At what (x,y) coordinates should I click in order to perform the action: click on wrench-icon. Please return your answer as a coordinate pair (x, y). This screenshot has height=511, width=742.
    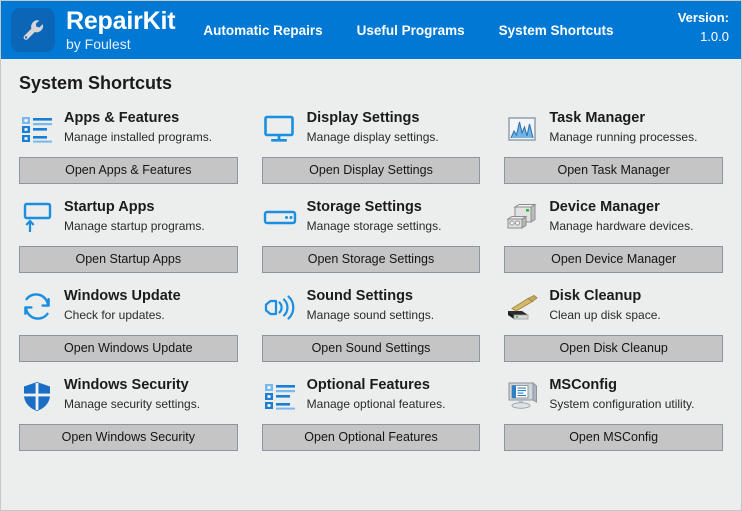
    Looking at the image, I should click on (33, 30).